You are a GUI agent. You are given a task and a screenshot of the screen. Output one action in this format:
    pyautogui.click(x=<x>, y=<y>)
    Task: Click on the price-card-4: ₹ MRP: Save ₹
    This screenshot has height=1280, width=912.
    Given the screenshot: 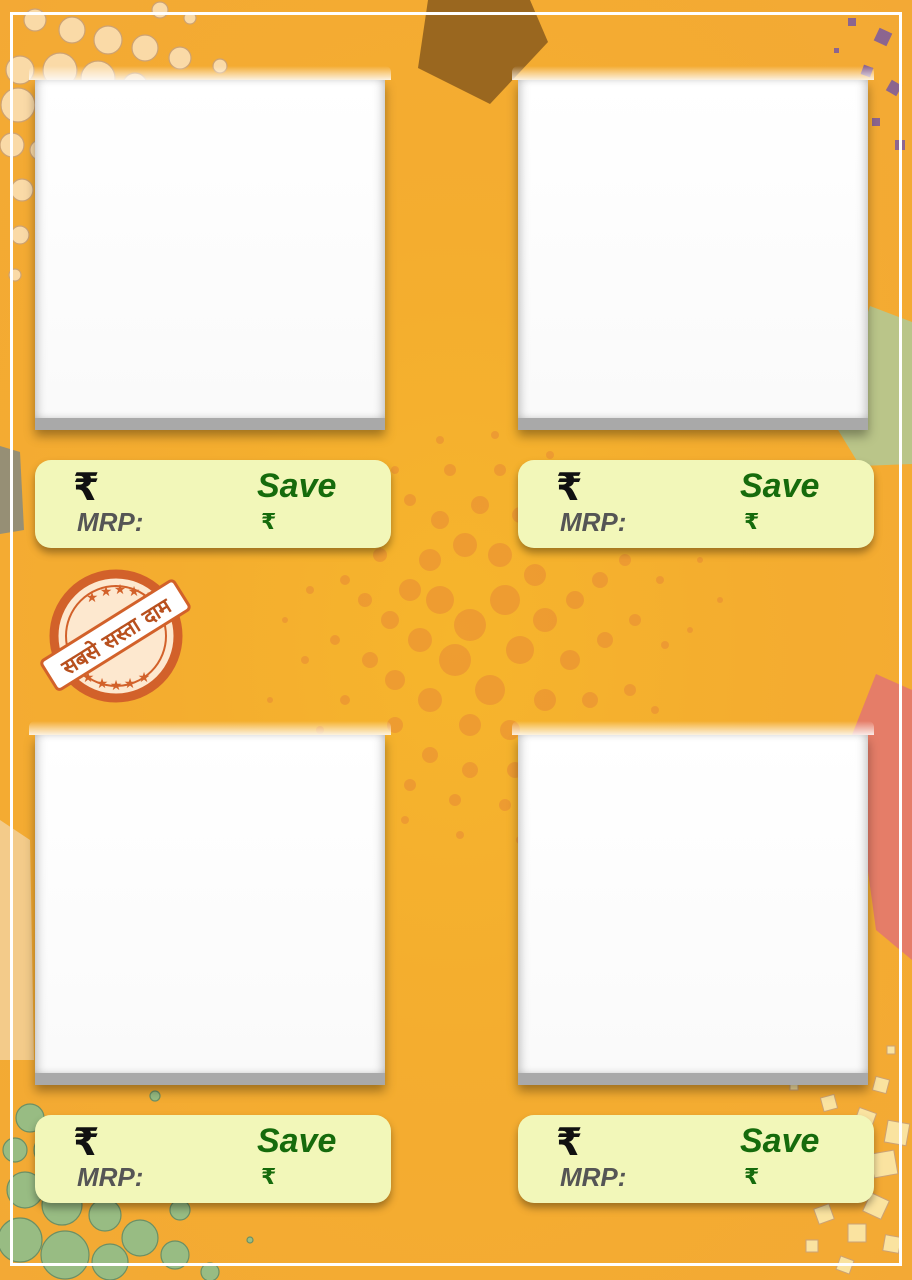 What is the action you would take?
    pyautogui.click(x=696, y=1159)
    